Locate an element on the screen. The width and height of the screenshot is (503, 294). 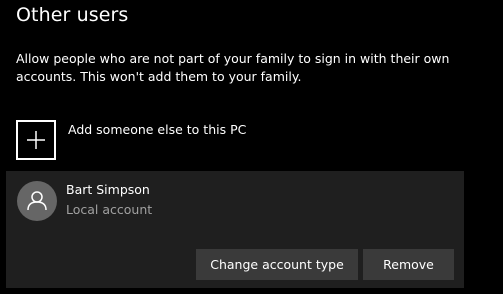
add-user-button: Add someone else to this PC is located at coordinates (131, 140).